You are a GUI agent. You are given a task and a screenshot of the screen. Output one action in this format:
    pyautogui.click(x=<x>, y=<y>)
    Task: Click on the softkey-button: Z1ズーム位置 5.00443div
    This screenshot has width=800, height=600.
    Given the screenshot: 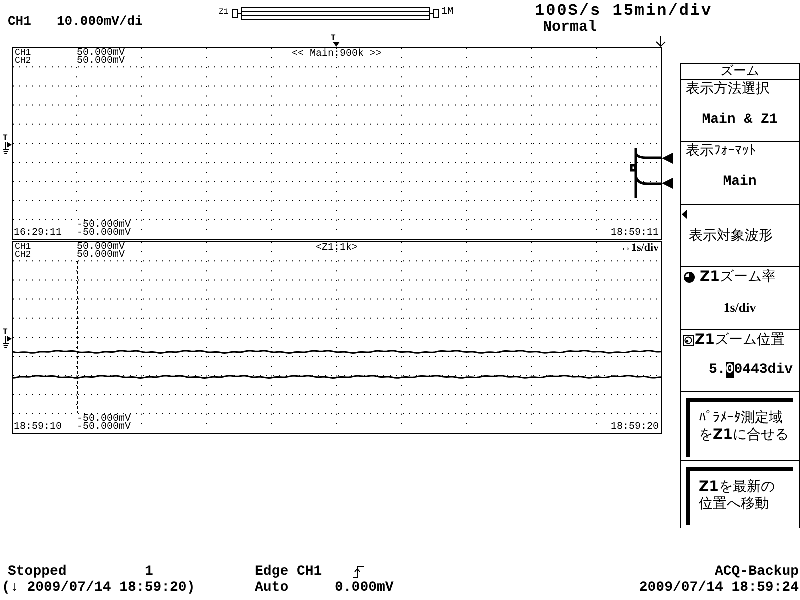 What is the action you would take?
    pyautogui.click(x=740, y=361)
    